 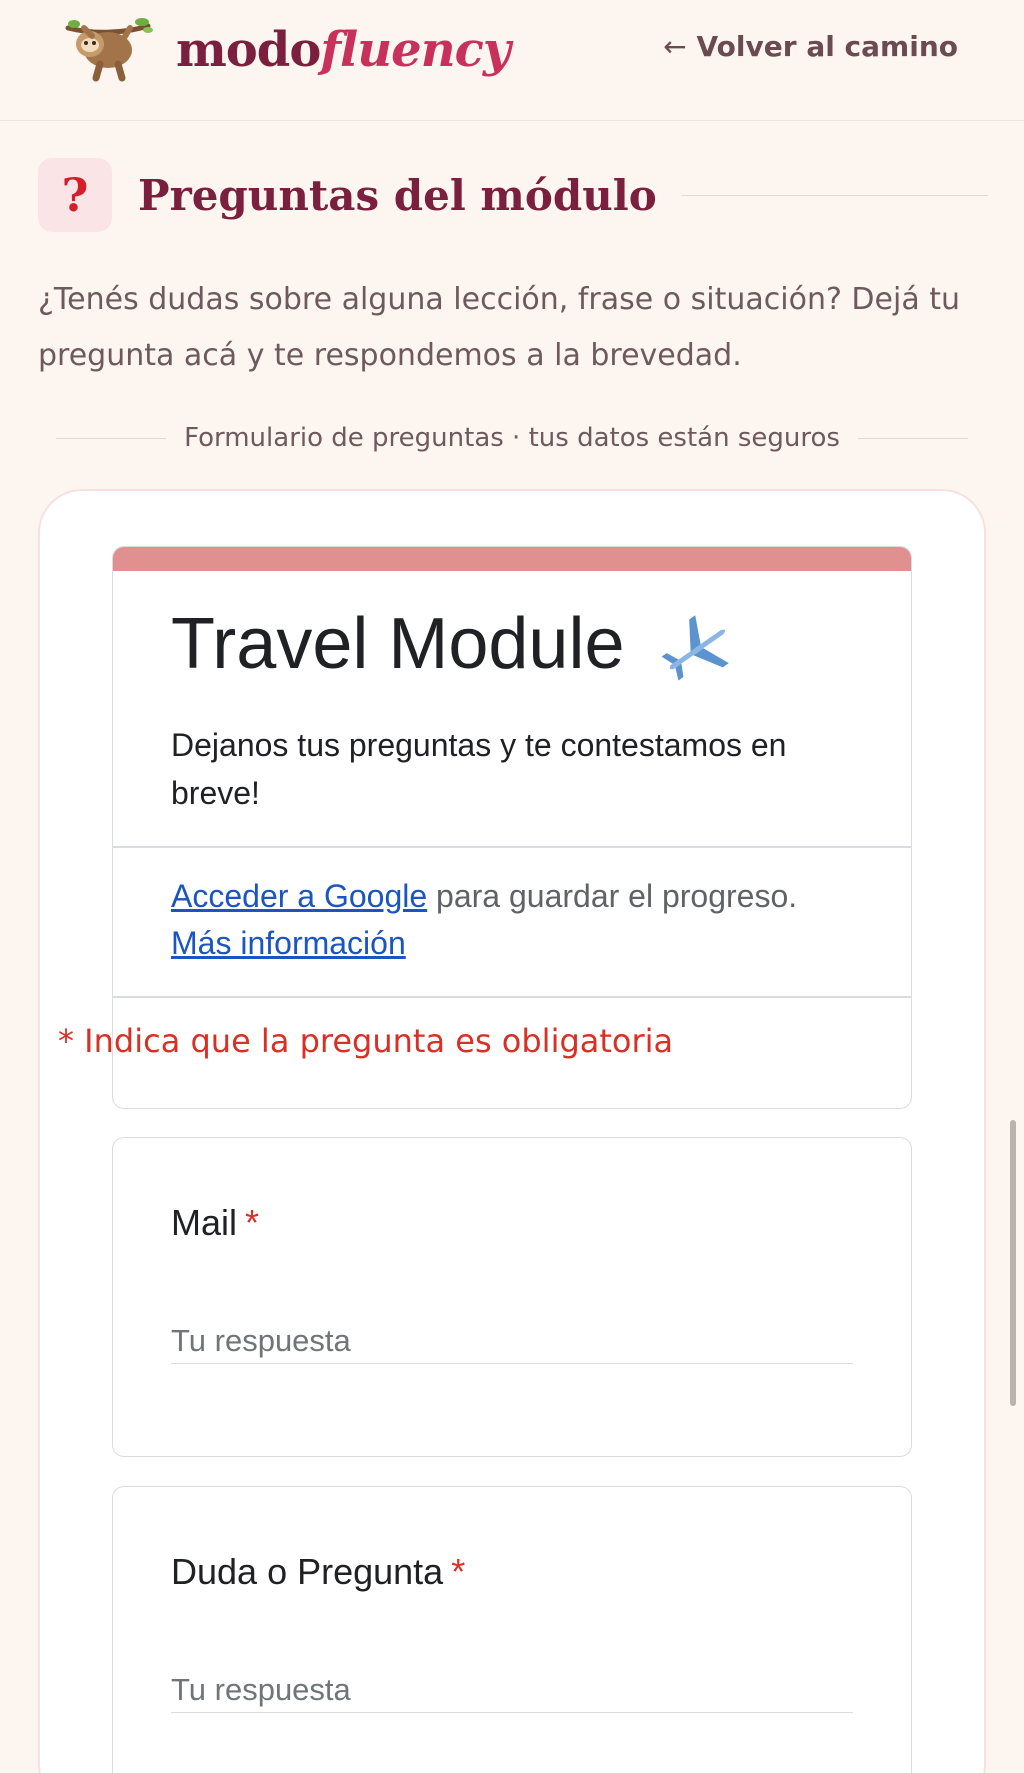 I want to click on divider-rule-left, so click(x=111, y=438).